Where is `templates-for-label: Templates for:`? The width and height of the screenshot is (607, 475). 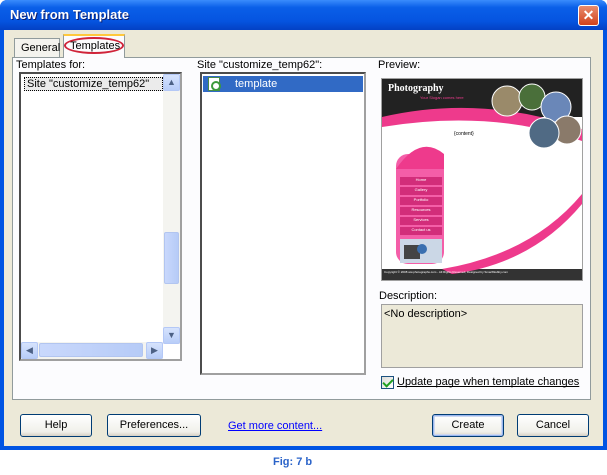
templates-for-label: Templates for: is located at coordinates (51, 65).